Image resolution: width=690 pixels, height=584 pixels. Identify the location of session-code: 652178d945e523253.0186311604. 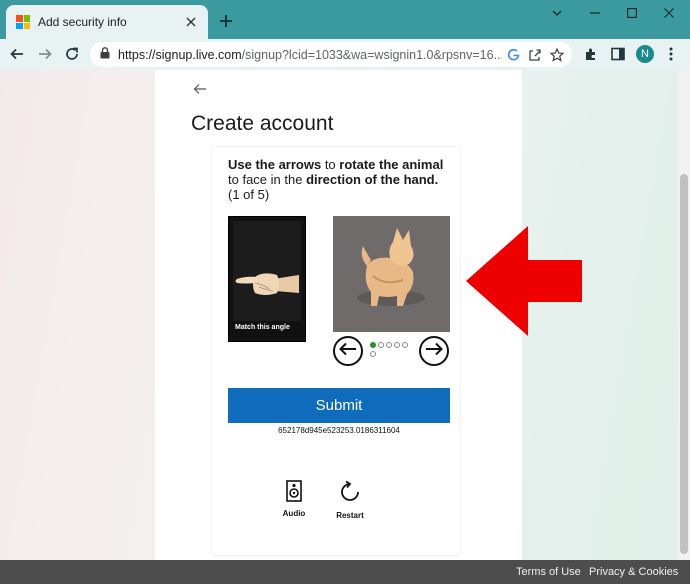
(339, 430).